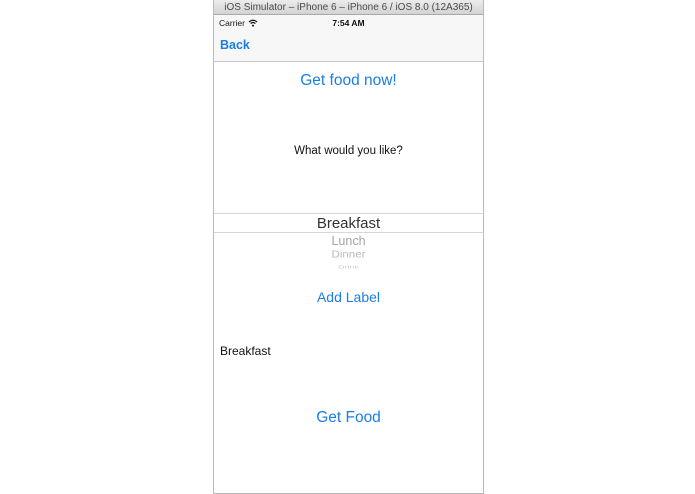  I want to click on picker-selection-line-top, so click(348, 213).